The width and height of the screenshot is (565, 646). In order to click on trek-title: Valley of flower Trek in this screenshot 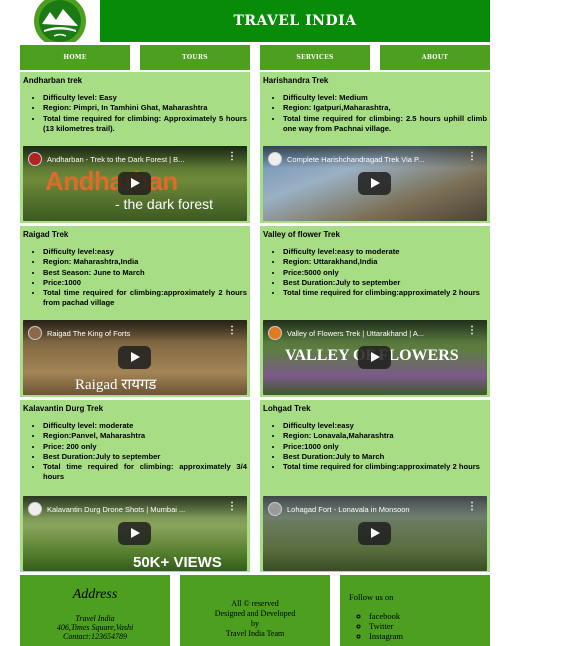, I will do `click(301, 234)`.